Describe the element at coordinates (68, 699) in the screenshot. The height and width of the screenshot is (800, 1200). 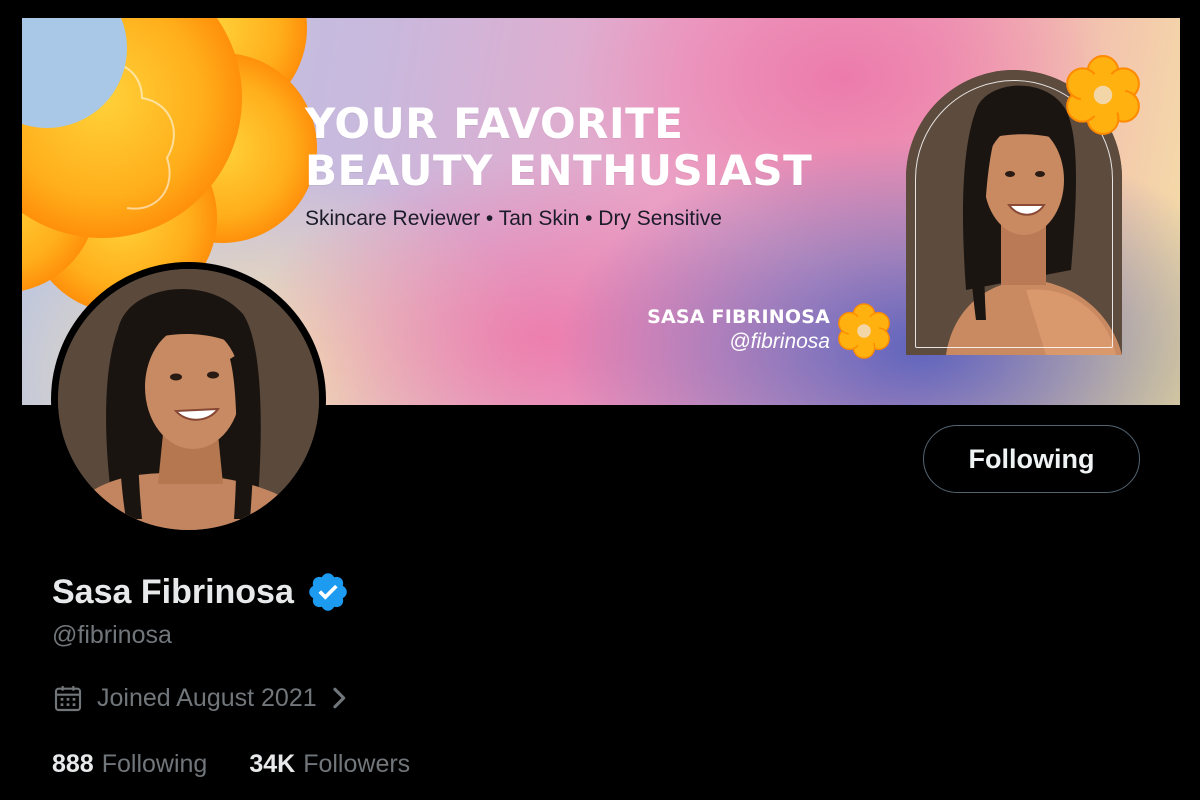
I see `calendar-icon` at that location.